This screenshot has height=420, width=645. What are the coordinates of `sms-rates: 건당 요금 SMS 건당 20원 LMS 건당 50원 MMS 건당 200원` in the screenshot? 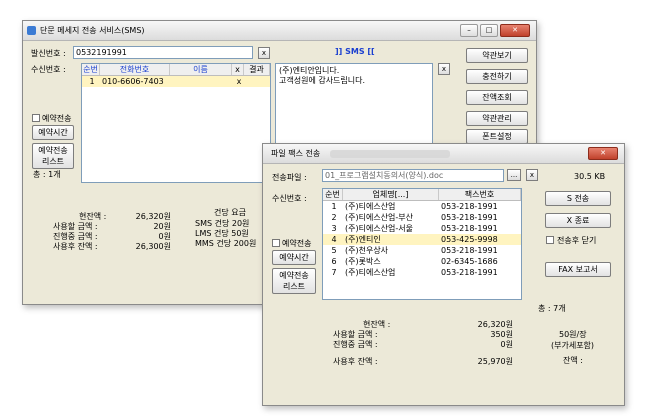 It's located at (226, 228).